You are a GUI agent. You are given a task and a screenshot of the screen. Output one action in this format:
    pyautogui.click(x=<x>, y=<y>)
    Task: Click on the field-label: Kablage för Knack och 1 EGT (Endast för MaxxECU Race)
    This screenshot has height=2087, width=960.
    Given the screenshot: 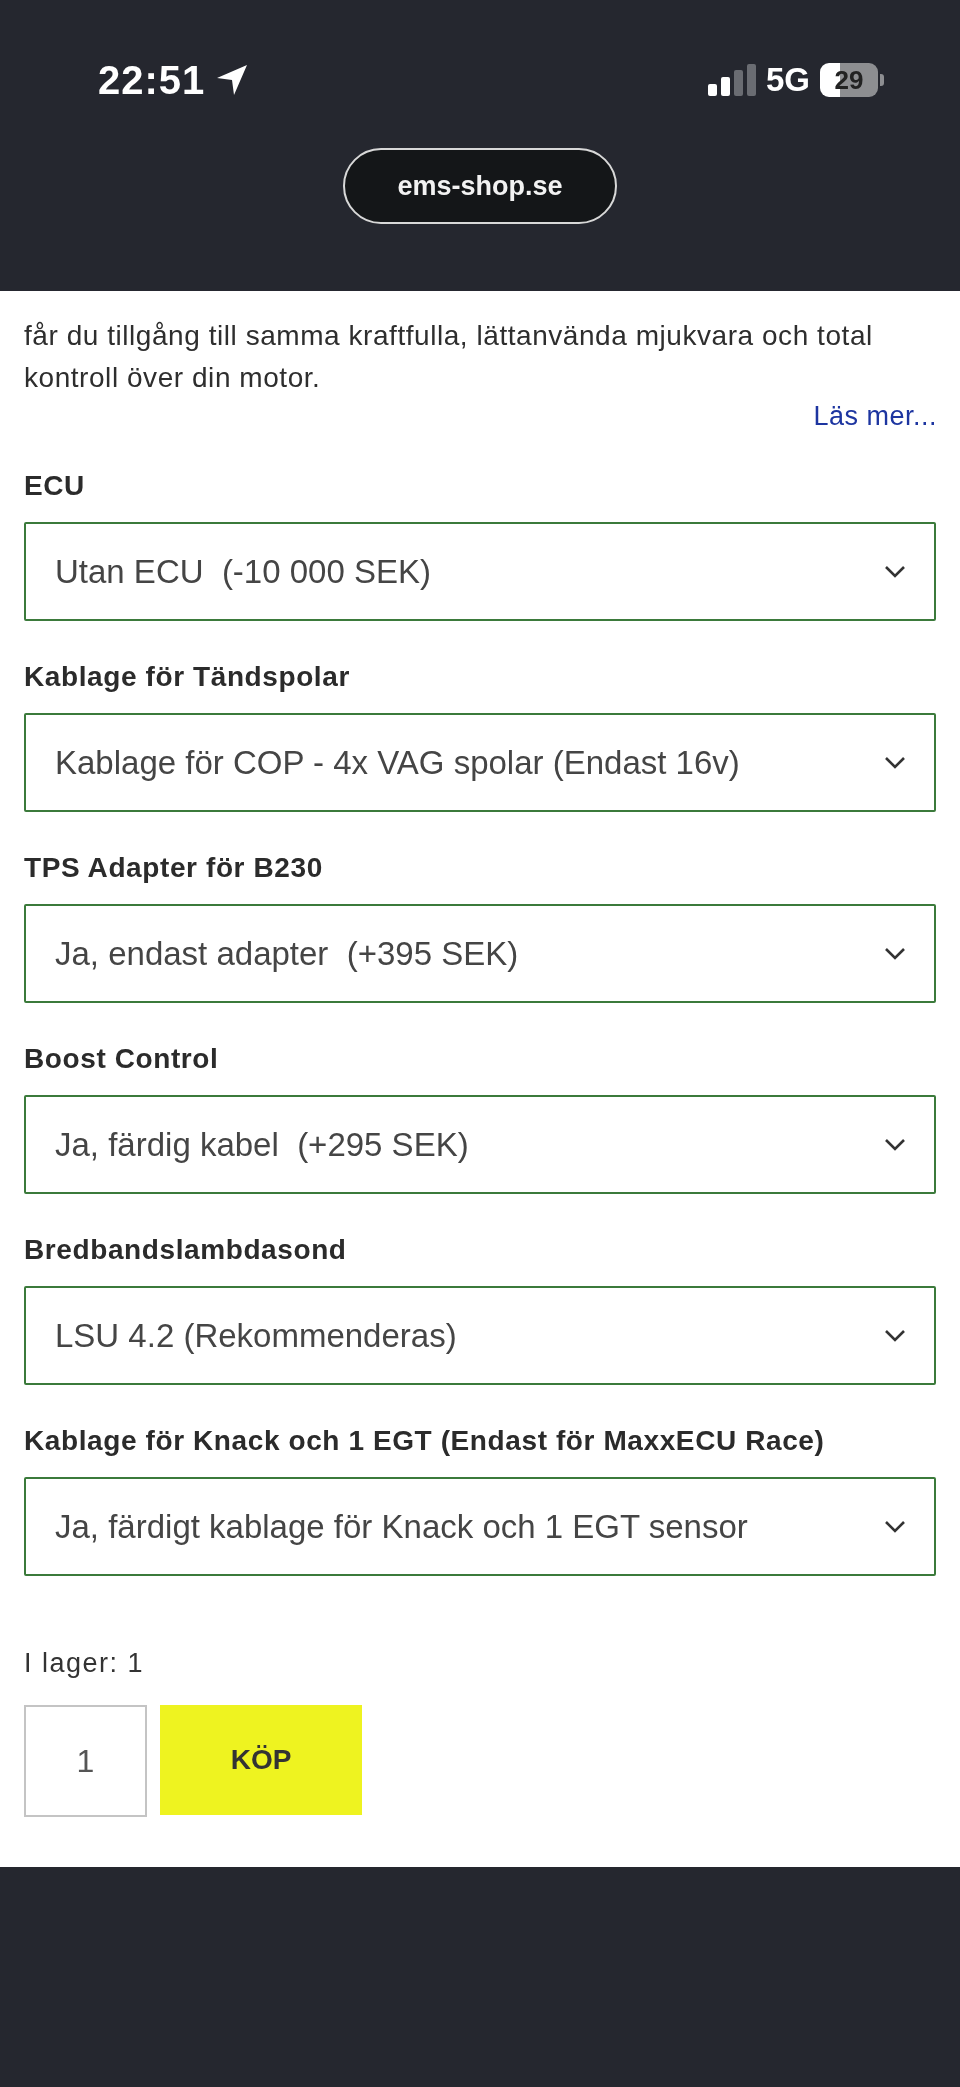 What is the action you would take?
    pyautogui.click(x=425, y=1441)
    